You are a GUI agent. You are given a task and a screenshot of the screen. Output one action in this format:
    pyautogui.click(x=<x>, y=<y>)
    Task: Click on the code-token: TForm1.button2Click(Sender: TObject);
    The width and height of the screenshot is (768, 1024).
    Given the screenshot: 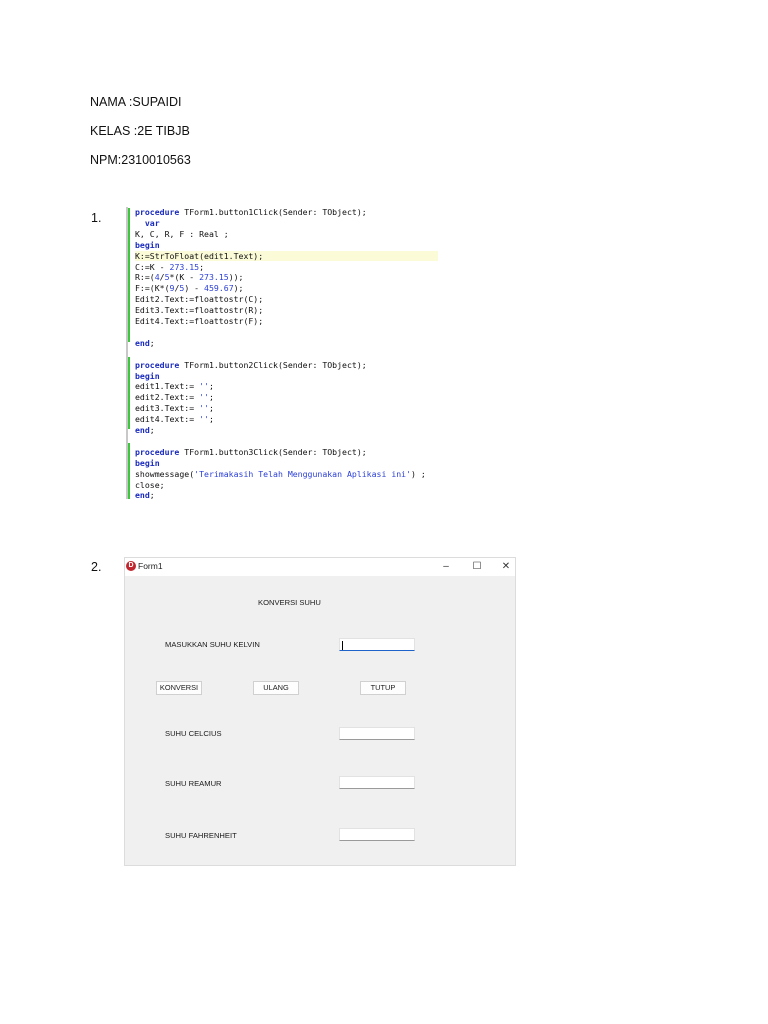 What is the action you would take?
    pyautogui.click(x=273, y=364)
    